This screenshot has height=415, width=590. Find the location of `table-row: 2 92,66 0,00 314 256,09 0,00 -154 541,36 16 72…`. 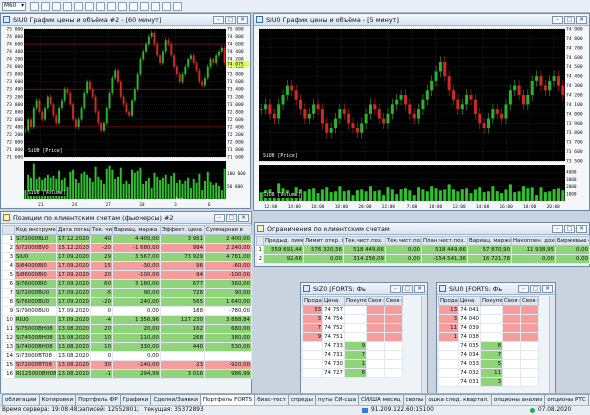

table-row: 2 92,66 0,00 314 256,09 0,00 -154 541,36 16 72… is located at coordinates (423, 259).